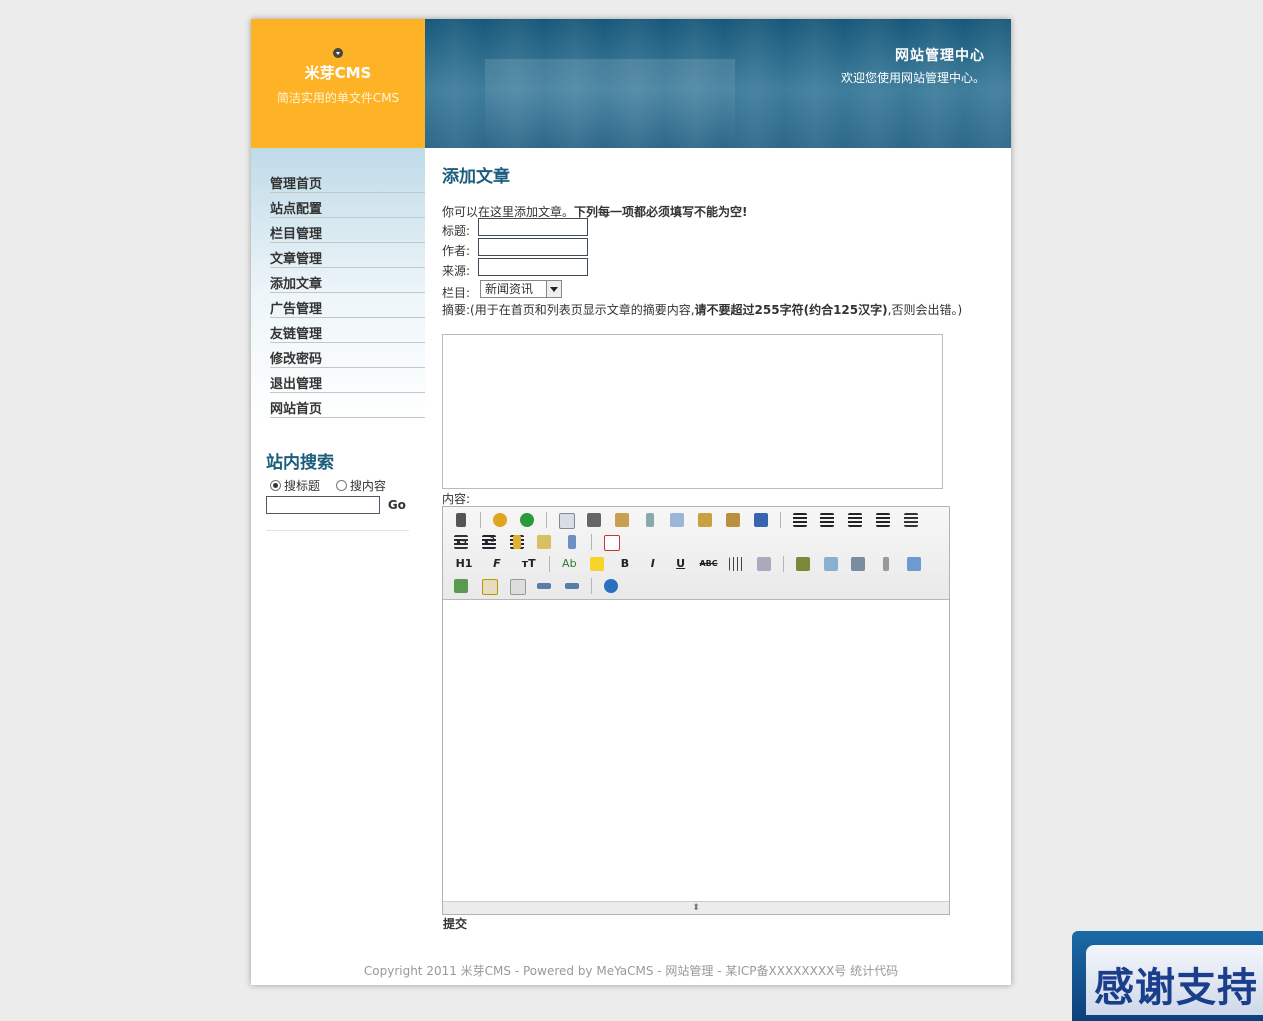  I want to click on logo: 米芽CMS 简洁实用的单文件CMS, so click(338, 83).